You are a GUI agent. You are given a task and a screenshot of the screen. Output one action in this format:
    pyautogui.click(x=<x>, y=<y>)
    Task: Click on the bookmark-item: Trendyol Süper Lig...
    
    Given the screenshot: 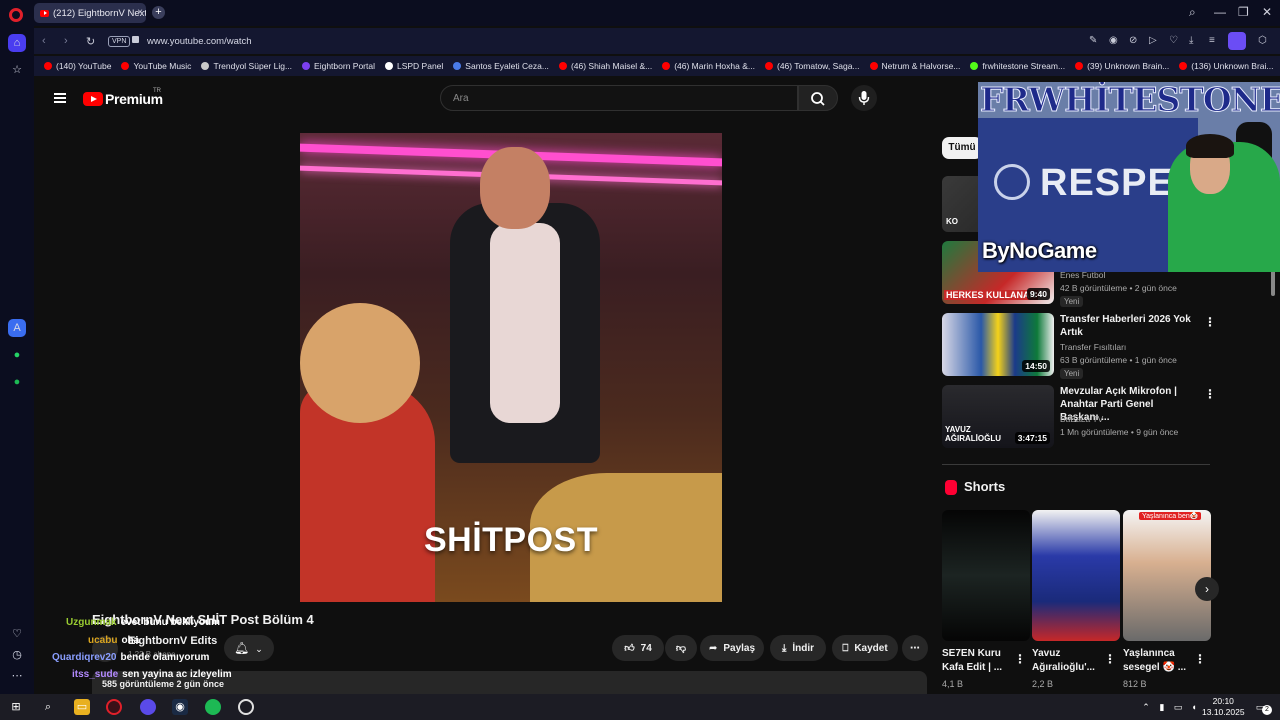 What is the action you would take?
    pyautogui.click(x=246, y=66)
    